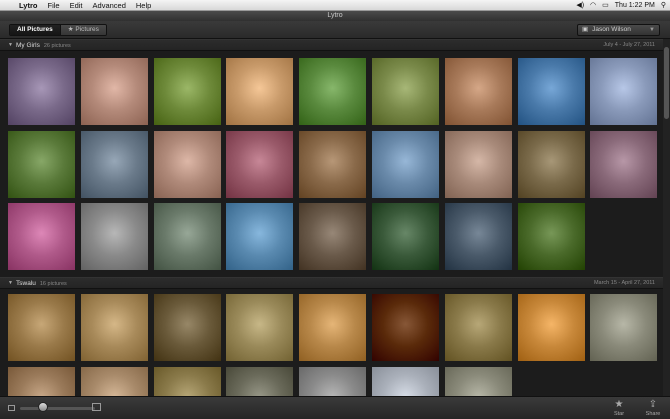 This screenshot has height=419, width=670. I want to click on section-date-range: March 15 - April 27, 2011, so click(624, 283).